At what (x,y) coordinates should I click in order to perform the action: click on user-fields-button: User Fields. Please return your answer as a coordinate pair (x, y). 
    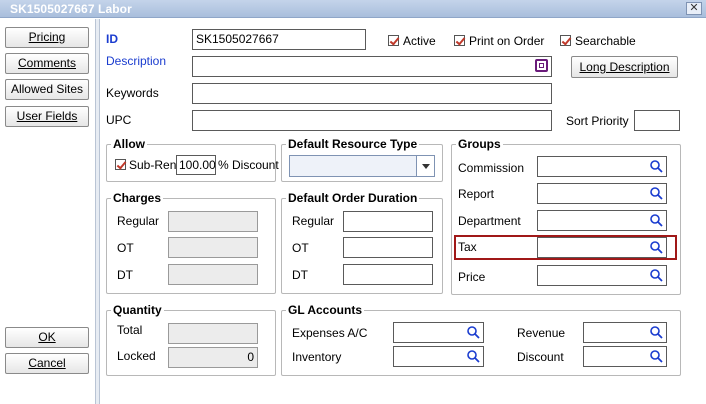
    Looking at the image, I should click on (47, 116).